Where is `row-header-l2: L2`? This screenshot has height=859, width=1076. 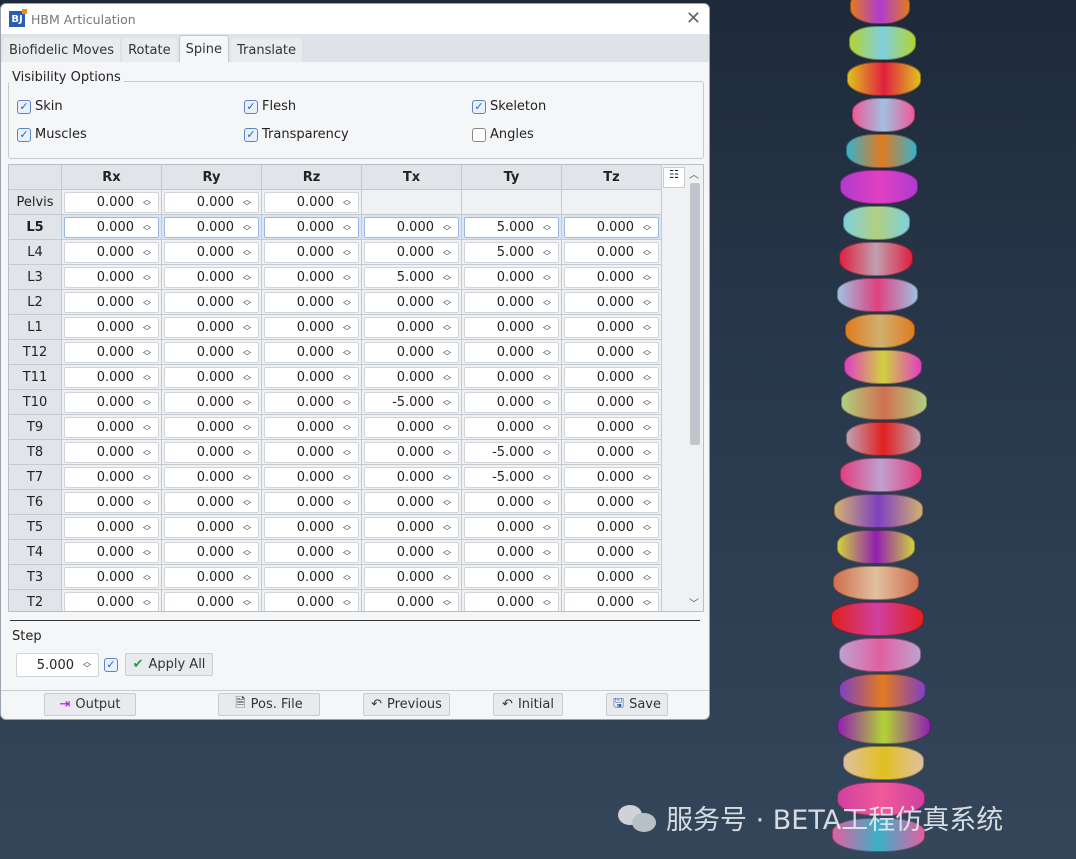
row-header-l2: L2 is located at coordinates (35, 302).